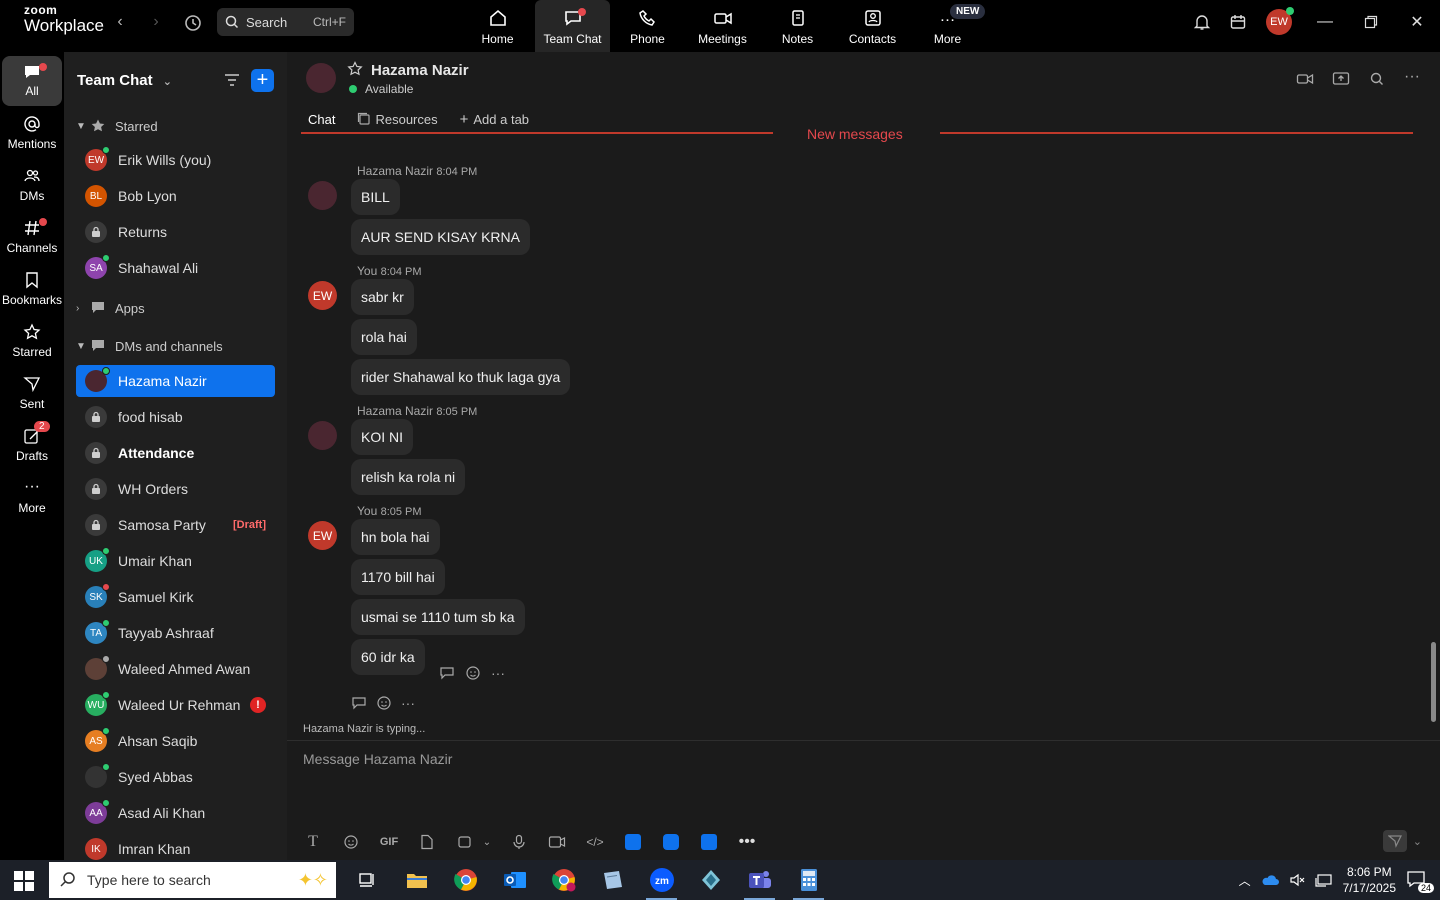 The image size is (1440, 900). I want to click on format-text-icon: T, so click(313, 842).